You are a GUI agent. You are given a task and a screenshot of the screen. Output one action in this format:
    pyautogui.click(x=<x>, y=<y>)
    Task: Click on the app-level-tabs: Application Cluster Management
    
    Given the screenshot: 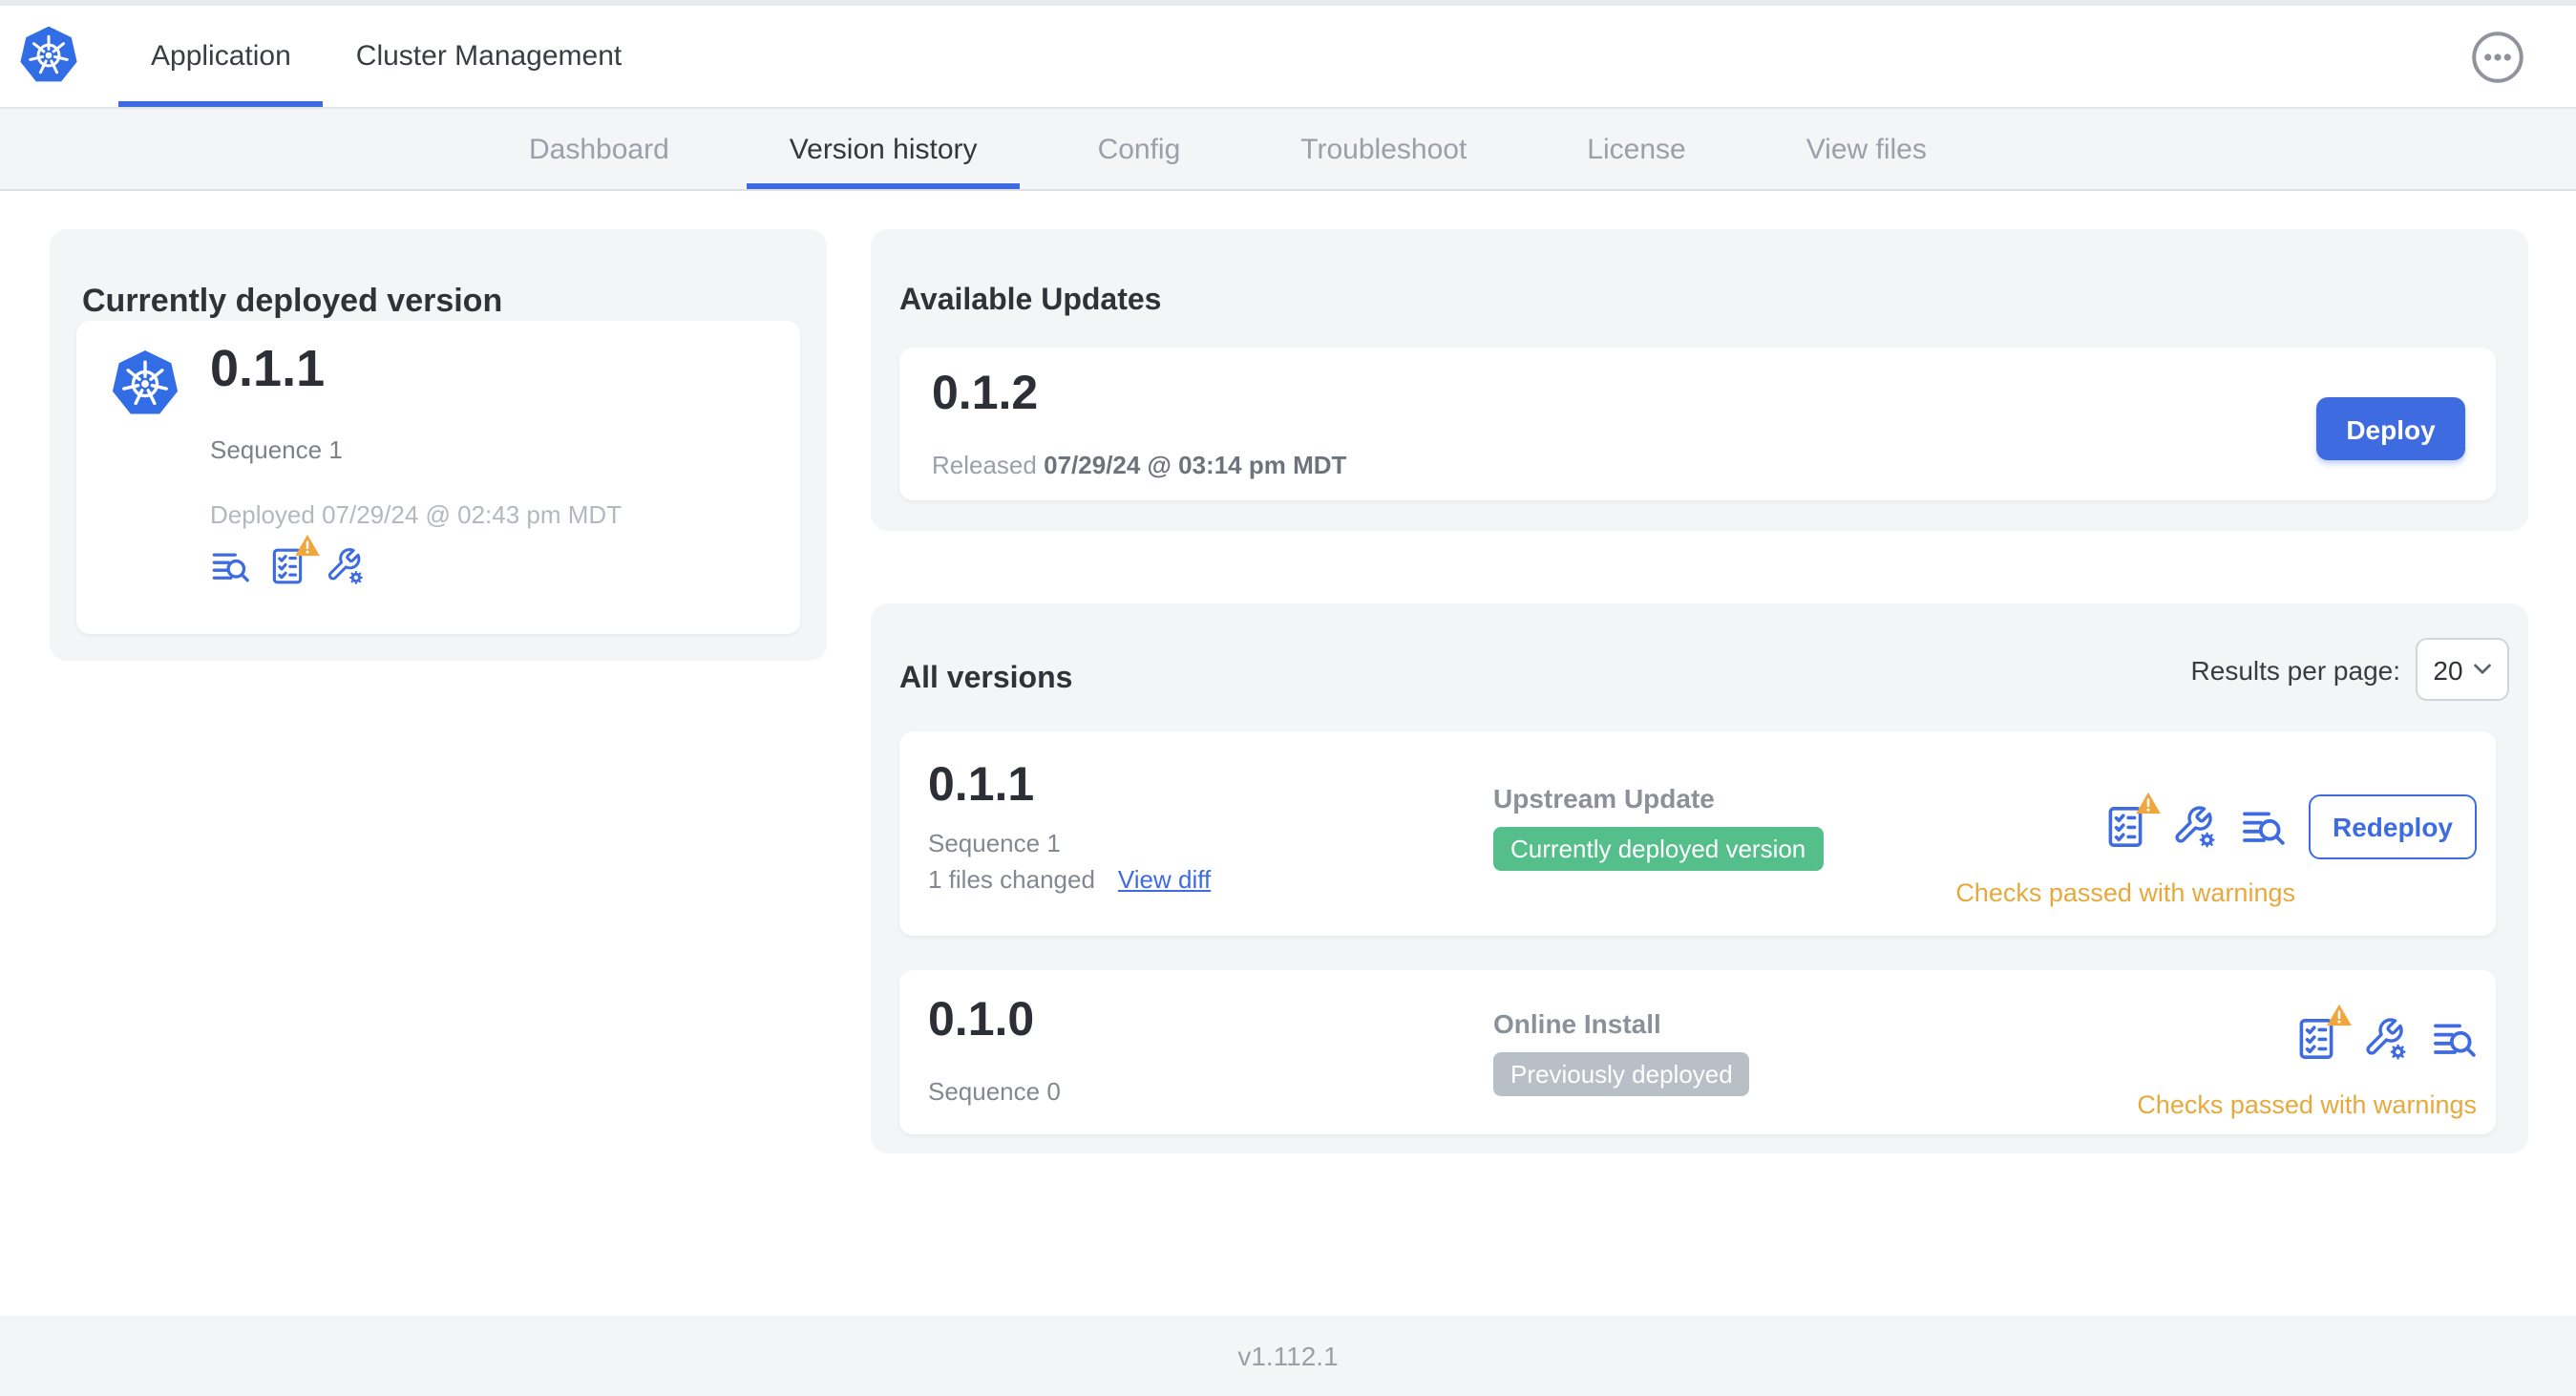 What is the action you would take?
    pyautogui.click(x=386, y=56)
    